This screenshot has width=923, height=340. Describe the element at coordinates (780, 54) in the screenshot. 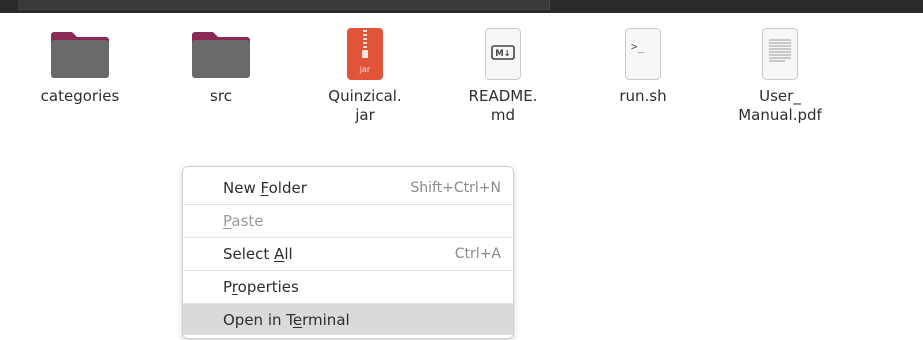

I see `pdf-document-icon` at that location.